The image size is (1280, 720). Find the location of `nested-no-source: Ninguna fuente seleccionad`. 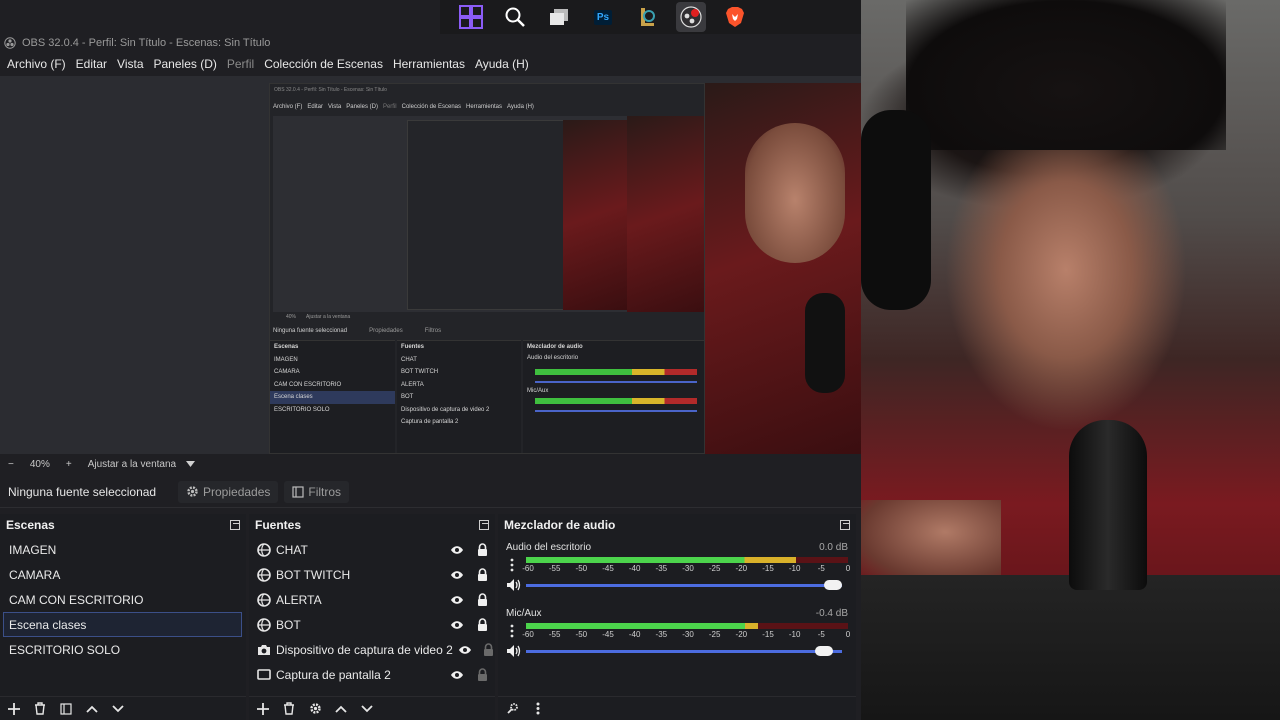

nested-no-source: Ninguna fuente seleccionad is located at coordinates (310, 331).